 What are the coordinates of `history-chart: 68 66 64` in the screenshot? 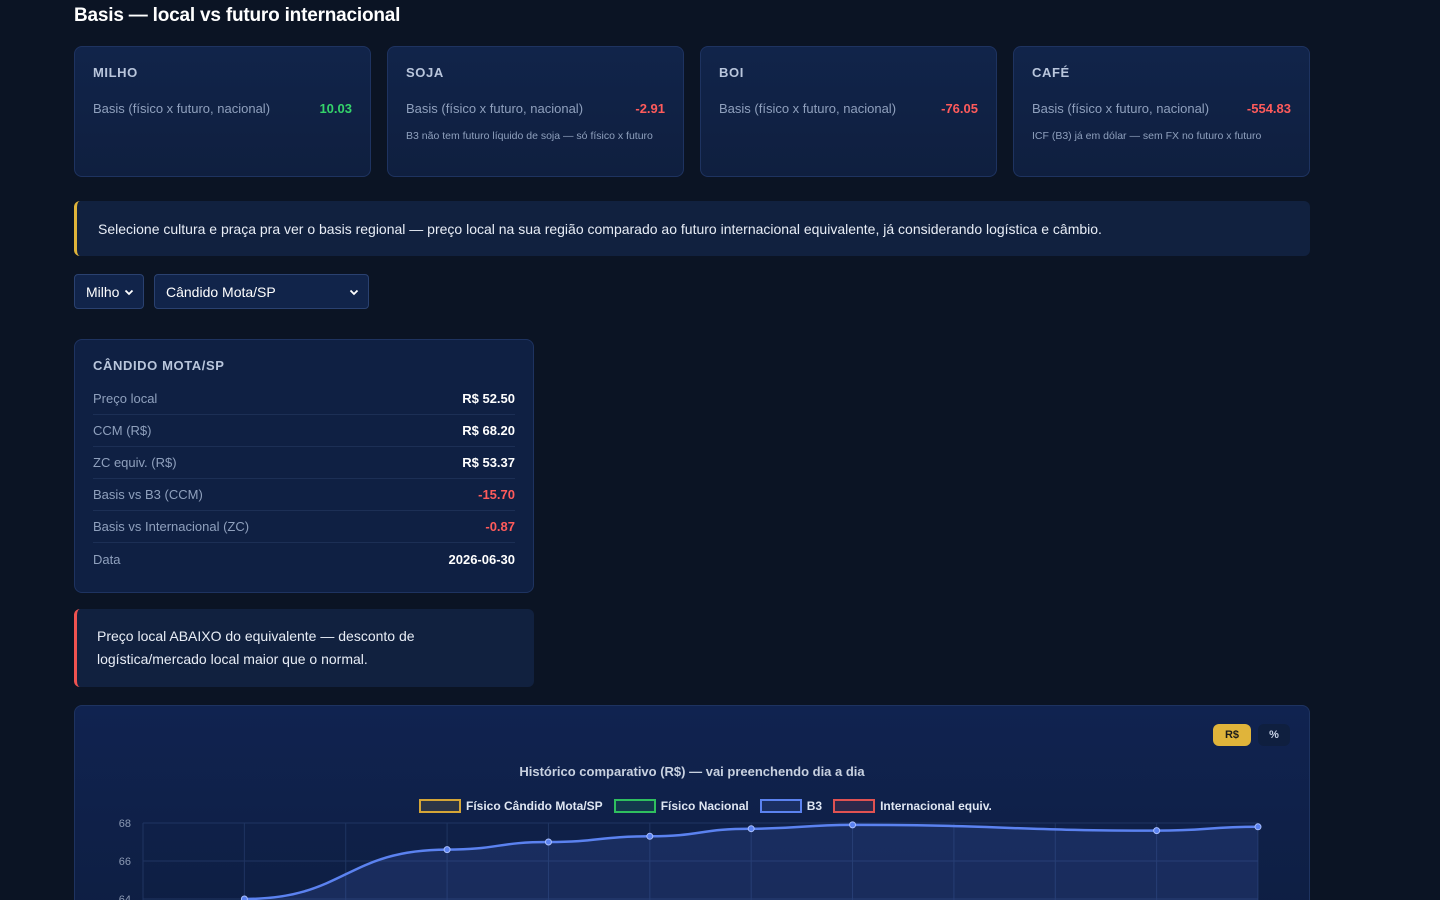 It's located at (690, 859).